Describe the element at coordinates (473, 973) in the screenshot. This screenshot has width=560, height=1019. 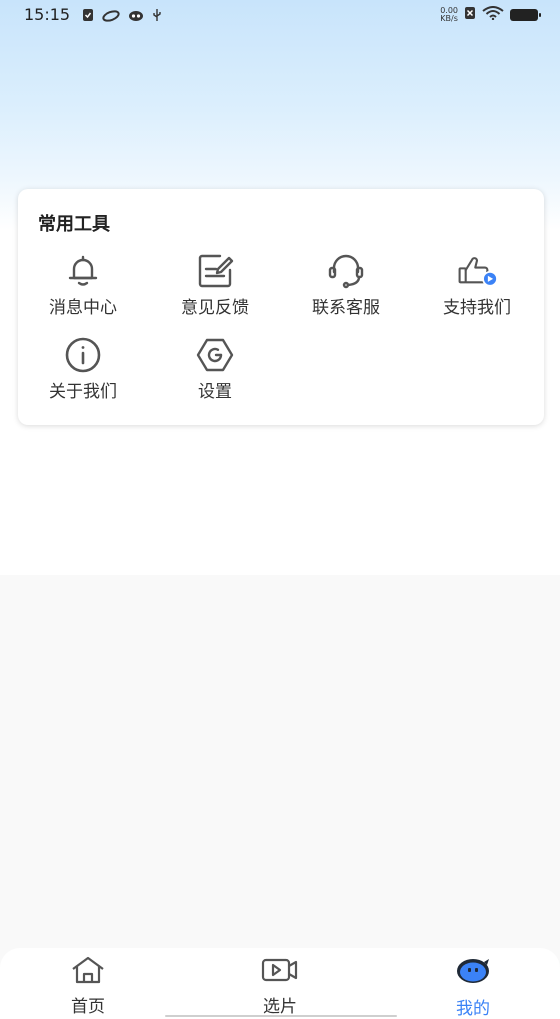
I see `mascot-avatar-icon` at that location.